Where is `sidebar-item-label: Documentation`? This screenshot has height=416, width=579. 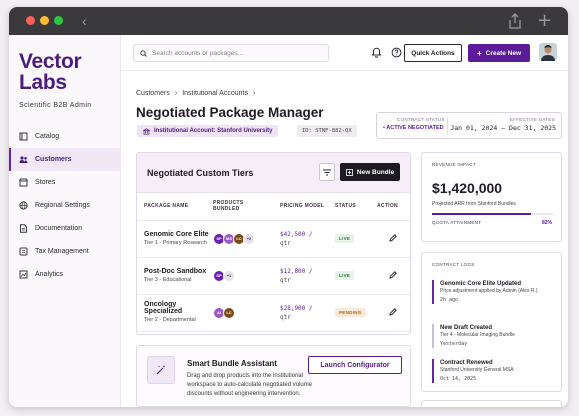 sidebar-item-label: Documentation is located at coordinates (59, 228).